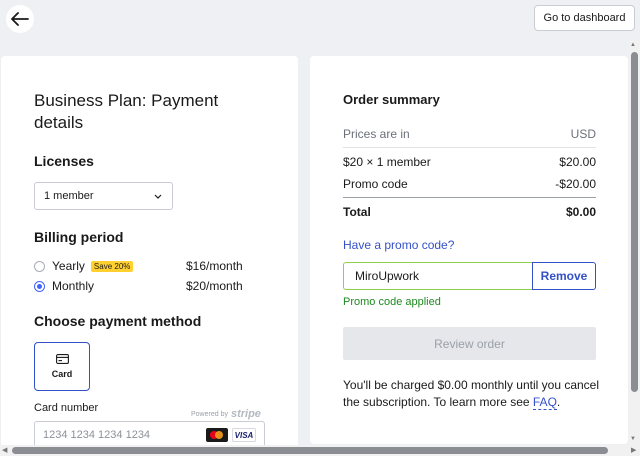  Describe the element at coordinates (580, 212) in the screenshot. I see `total-amount: $0.00` at that location.